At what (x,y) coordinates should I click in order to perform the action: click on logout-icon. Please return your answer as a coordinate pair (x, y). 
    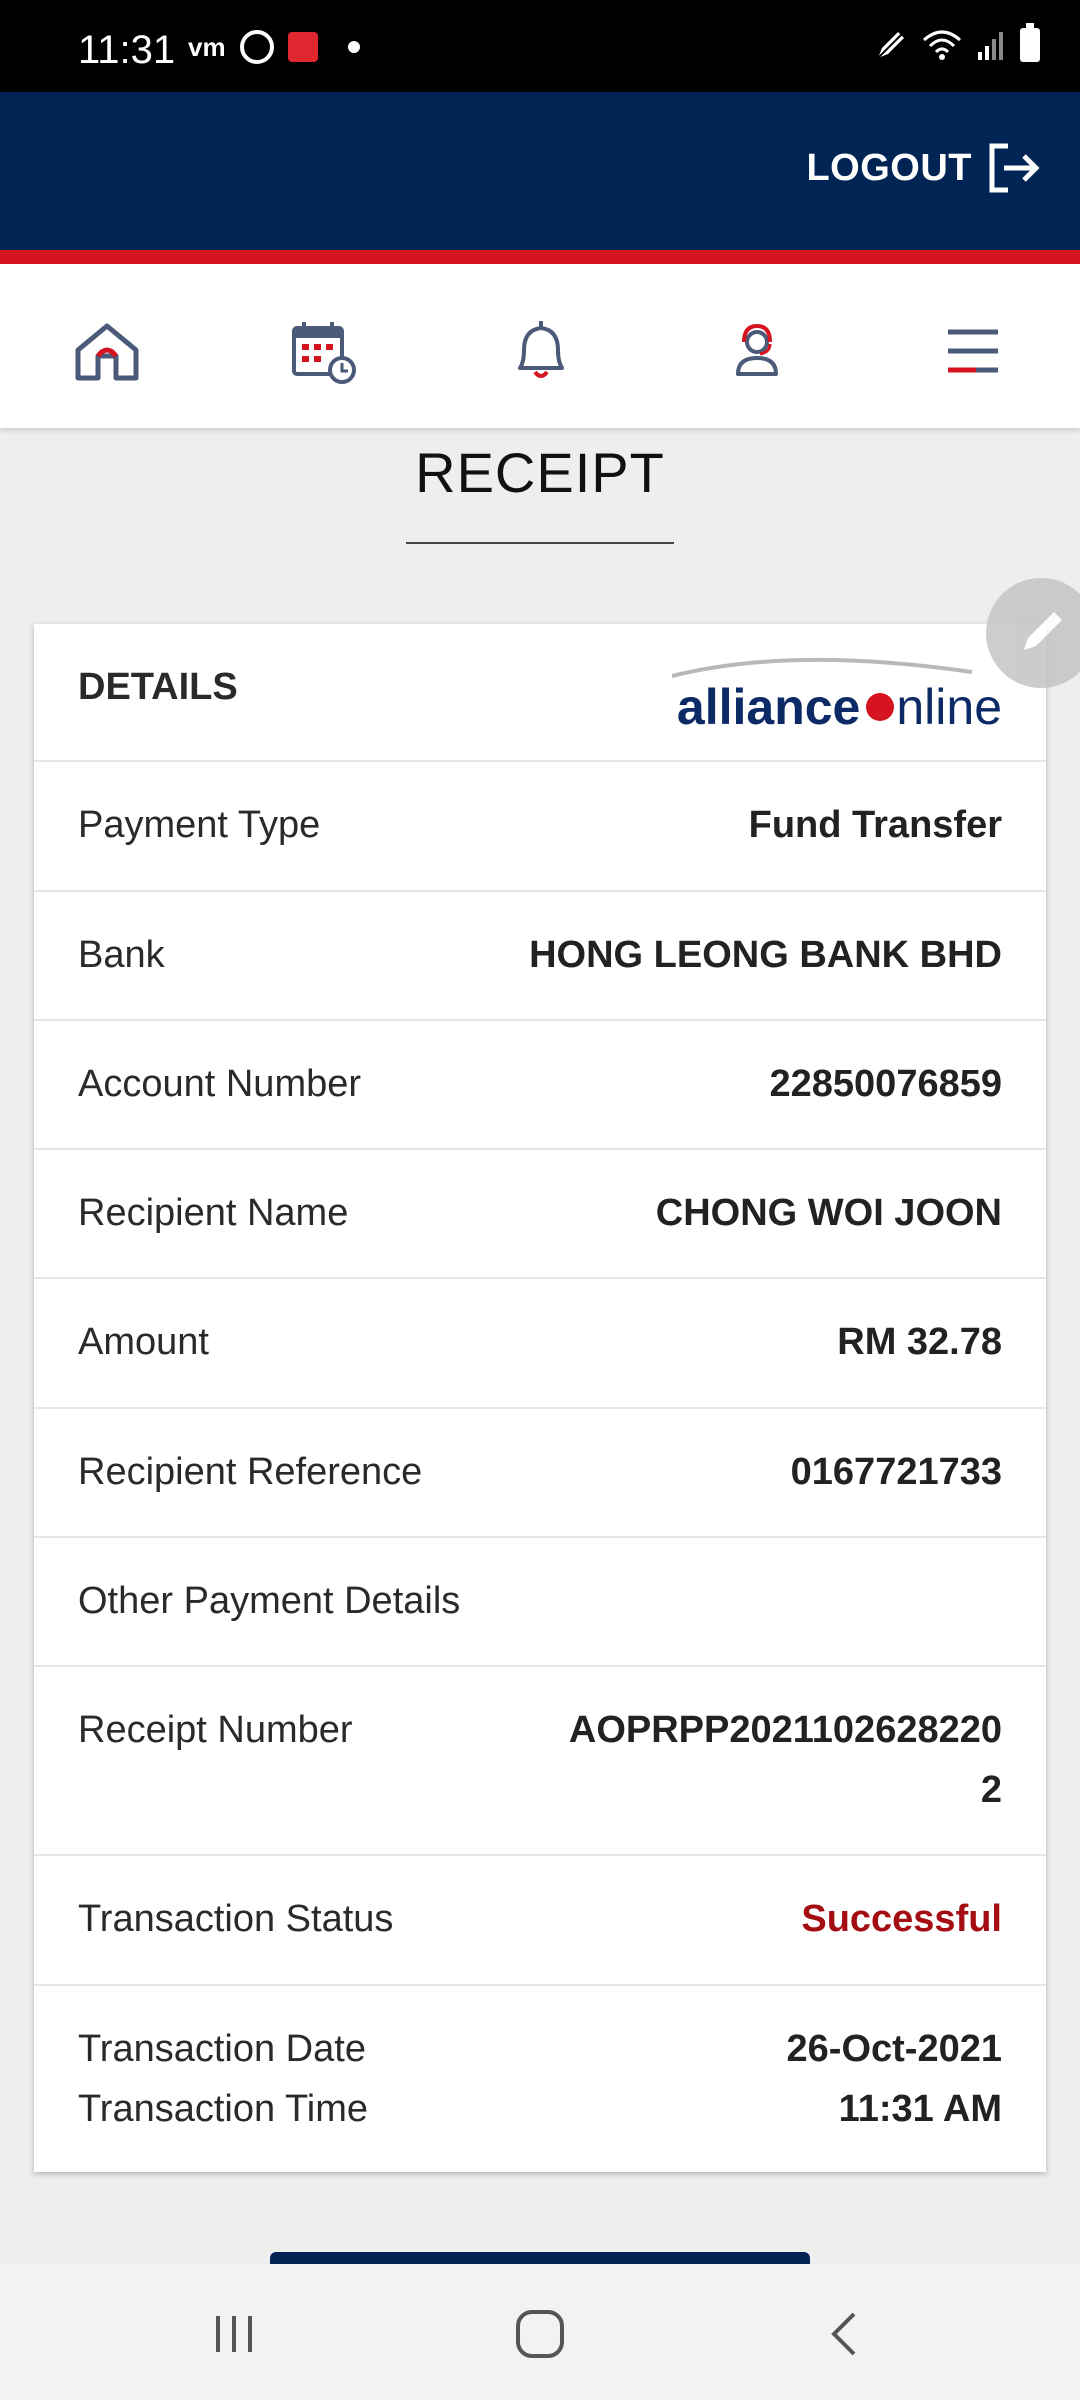
    Looking at the image, I should click on (1014, 168).